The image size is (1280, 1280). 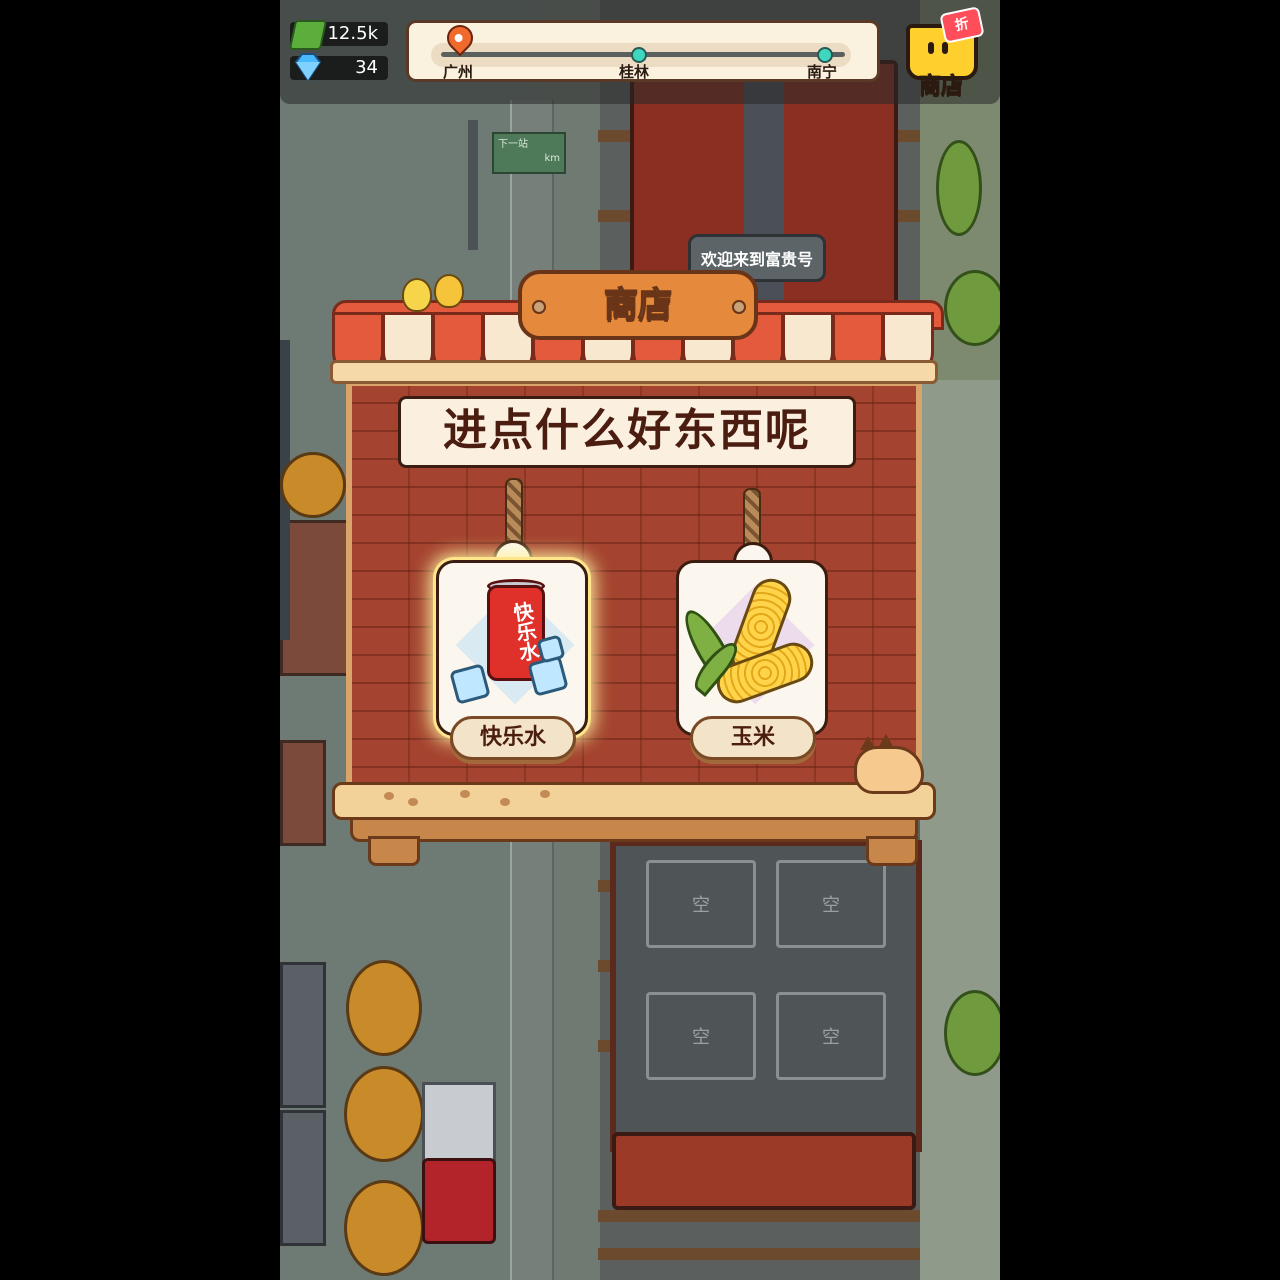 I want to click on awning-rail, so click(x=634, y=372).